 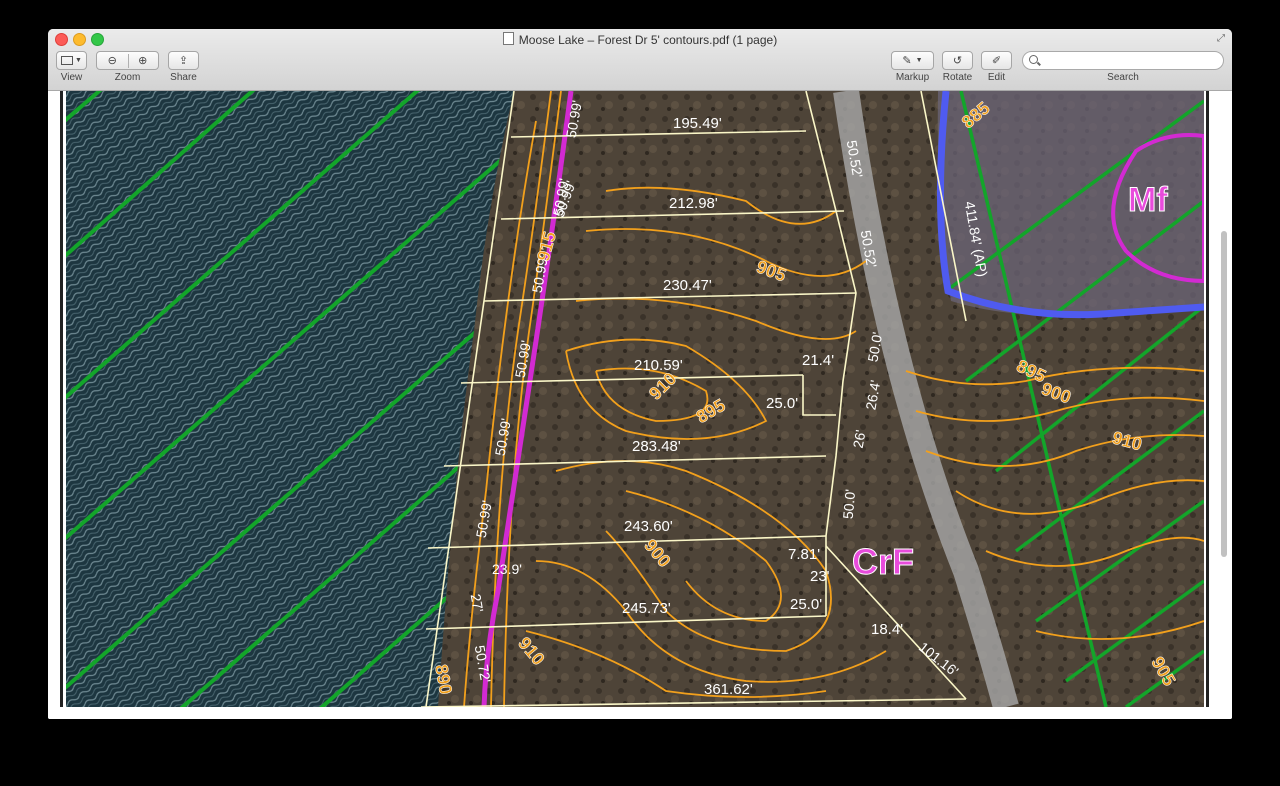 I want to click on zoom-divider, so click(x=128, y=61).